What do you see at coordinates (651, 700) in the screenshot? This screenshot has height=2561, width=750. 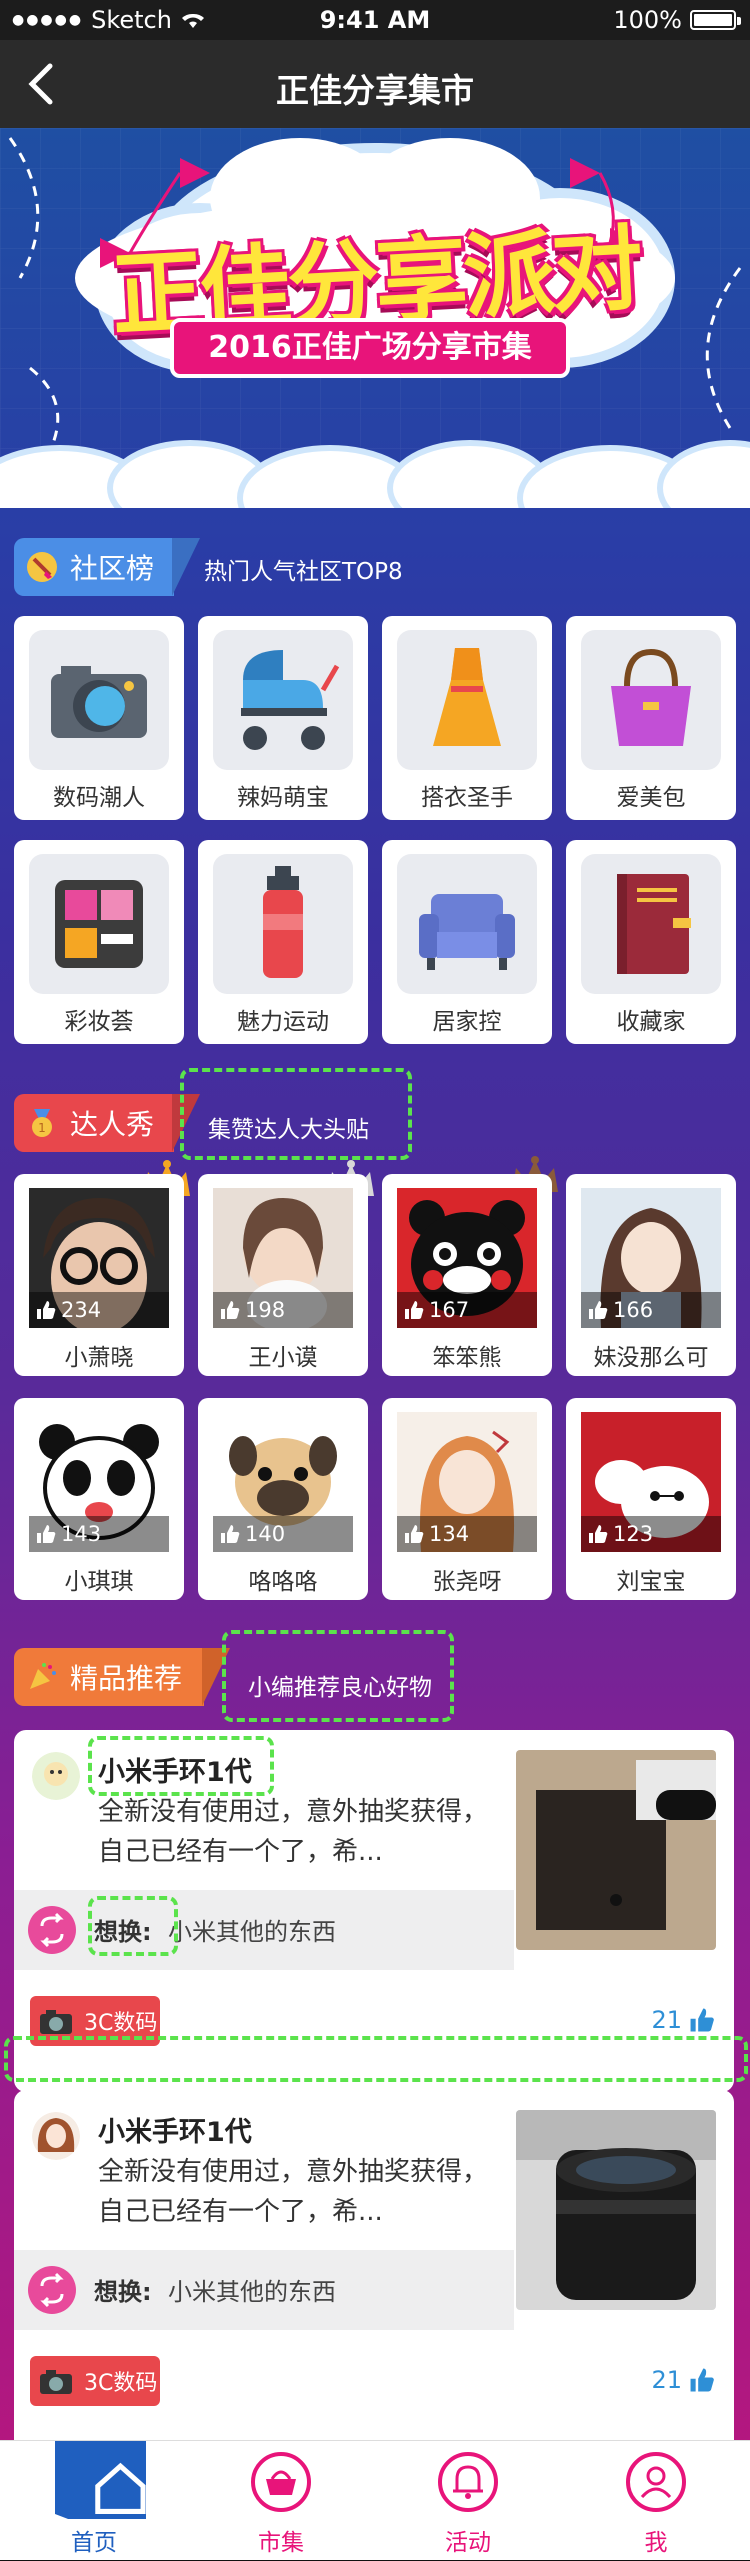 I see `handbag-icon` at bounding box center [651, 700].